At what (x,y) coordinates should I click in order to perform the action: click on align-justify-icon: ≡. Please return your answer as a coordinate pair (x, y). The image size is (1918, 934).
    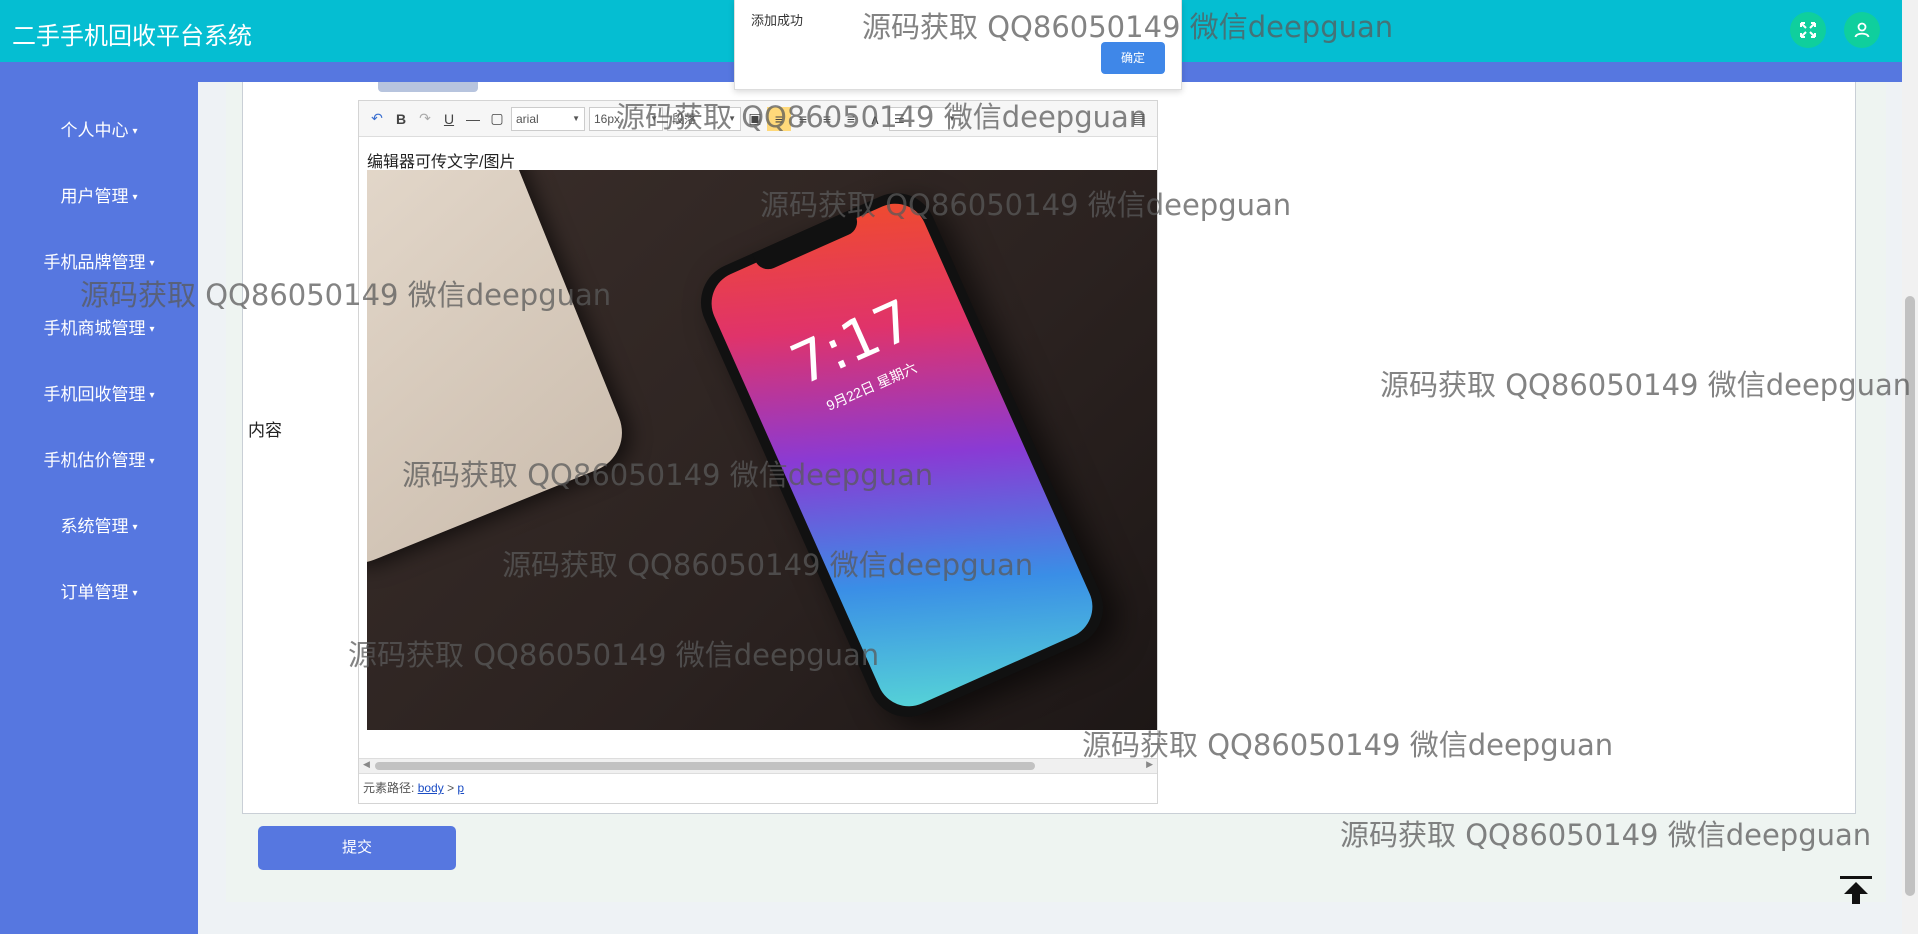
    Looking at the image, I should click on (851, 119).